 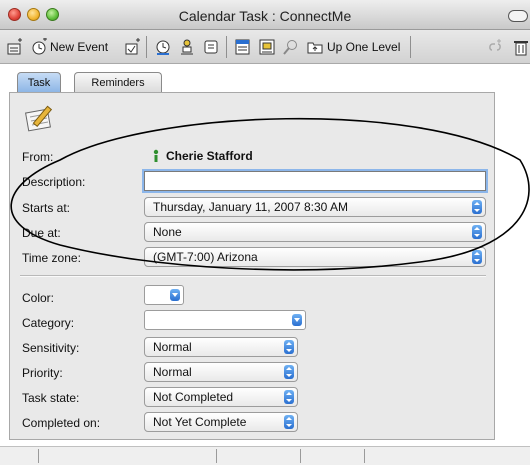 I want to click on completed-on-value: Not Yet Complete, so click(x=200, y=422).